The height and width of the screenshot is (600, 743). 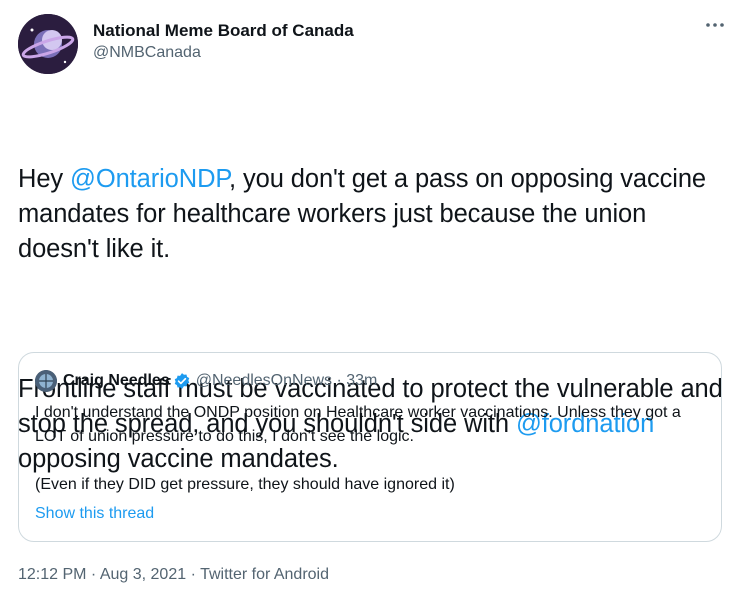 I want to click on quoted-author-handle-time: @NeedlesOnNews · 33m, so click(x=286, y=380).